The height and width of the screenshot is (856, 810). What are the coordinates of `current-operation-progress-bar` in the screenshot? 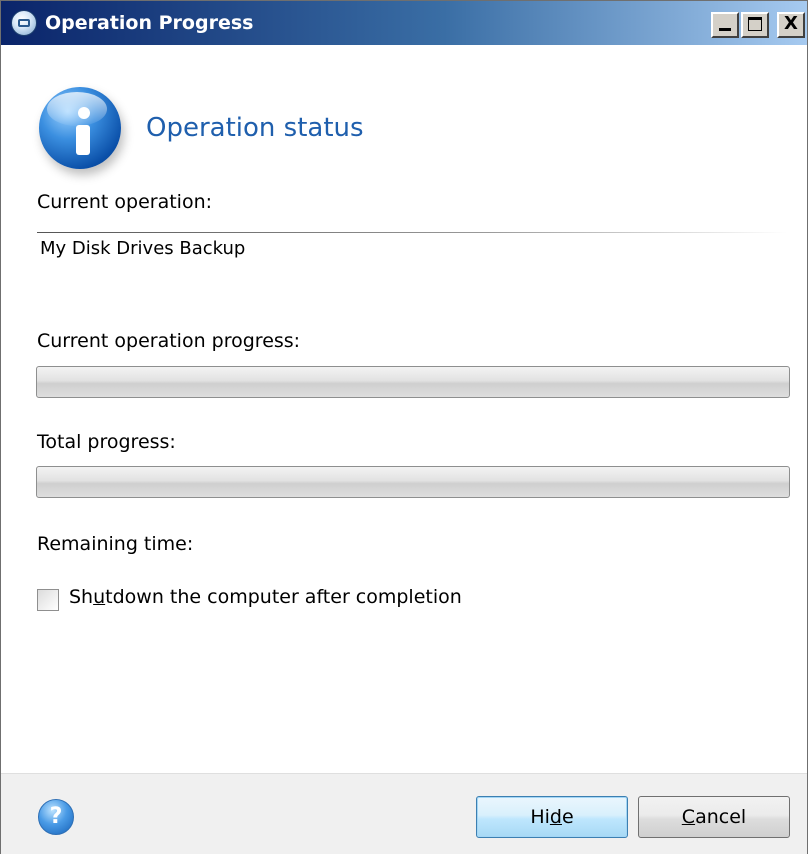 It's located at (413, 382).